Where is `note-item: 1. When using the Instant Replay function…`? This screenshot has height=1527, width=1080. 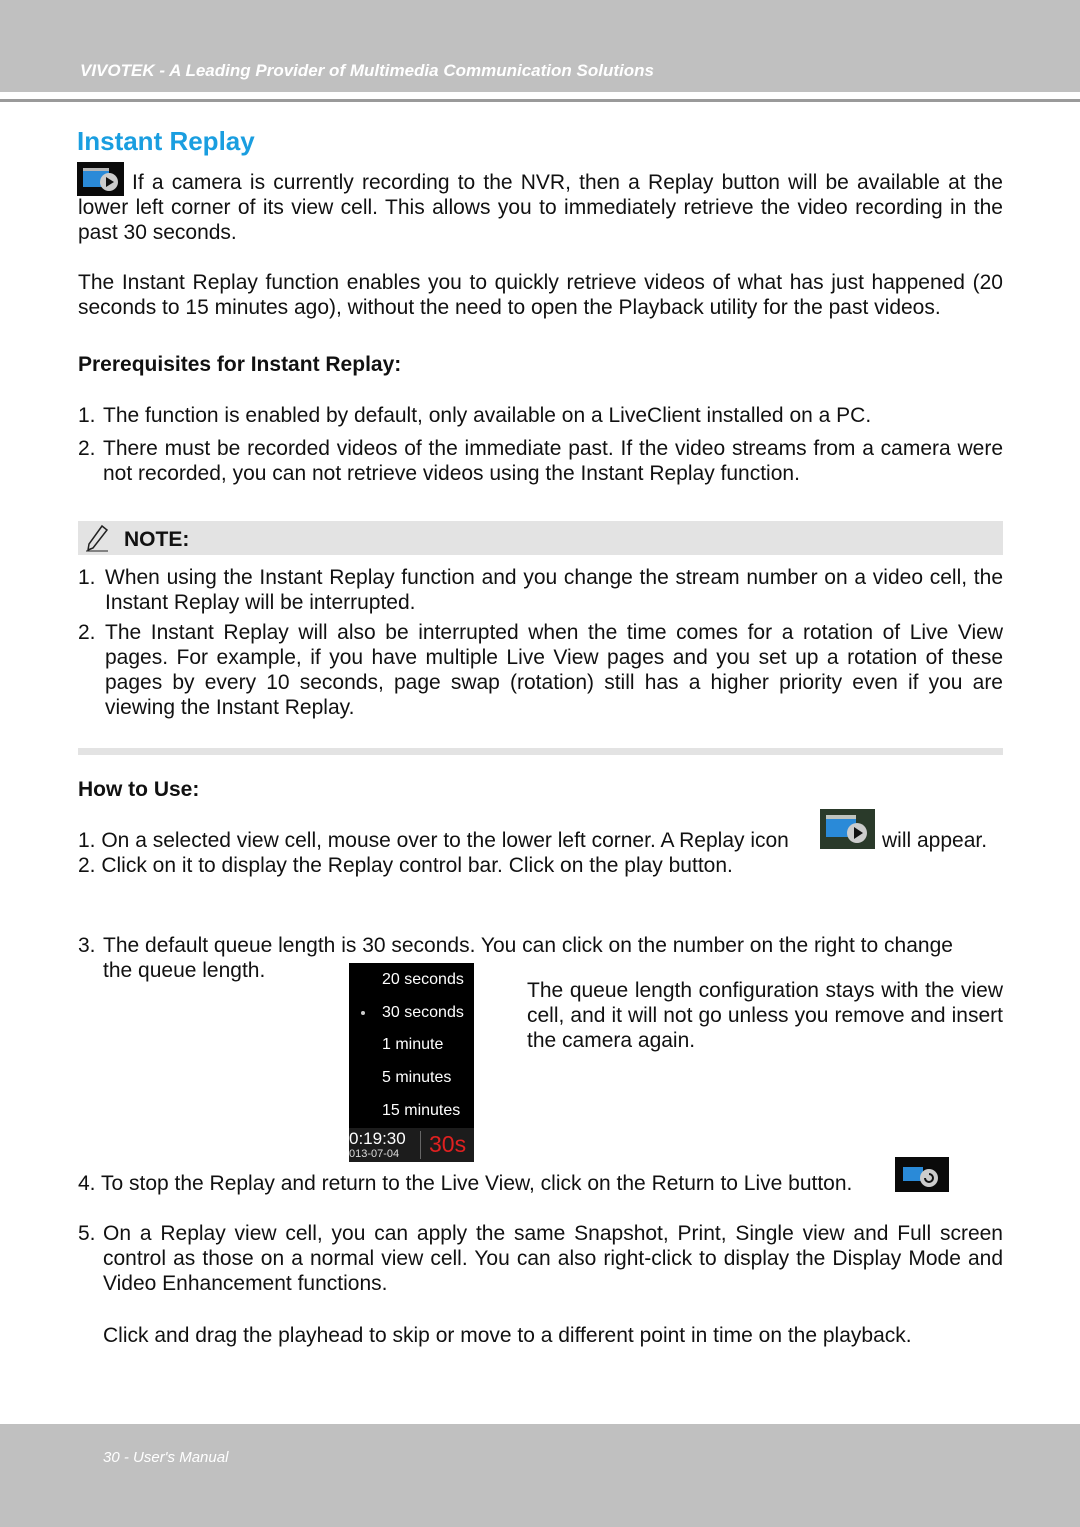 note-item: 1. When using the Instant Replay function… is located at coordinates (540, 590).